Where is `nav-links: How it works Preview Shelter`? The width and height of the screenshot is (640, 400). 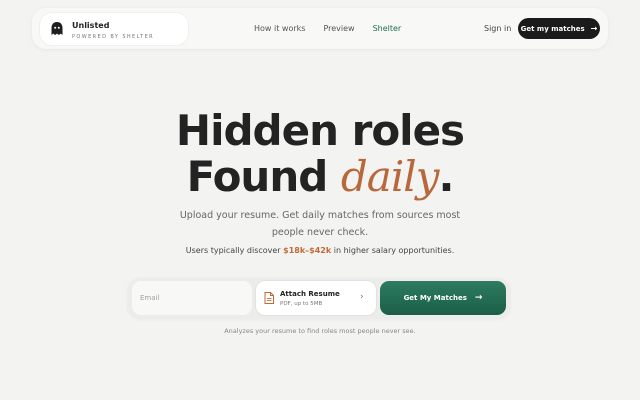 nav-links: How it works Preview Shelter is located at coordinates (327, 28).